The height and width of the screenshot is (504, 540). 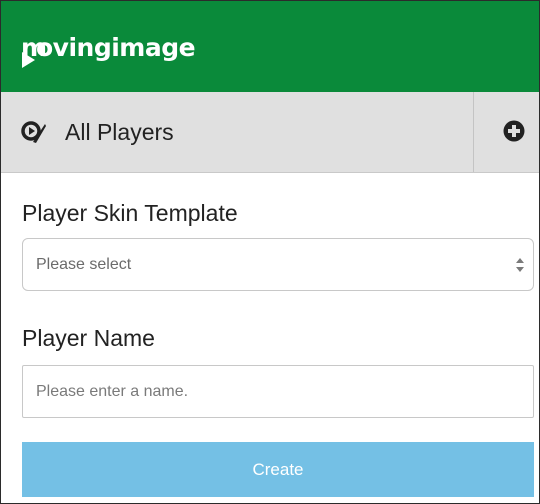 I want to click on movingimage-logo: ovingimage m, so click(x=108, y=53).